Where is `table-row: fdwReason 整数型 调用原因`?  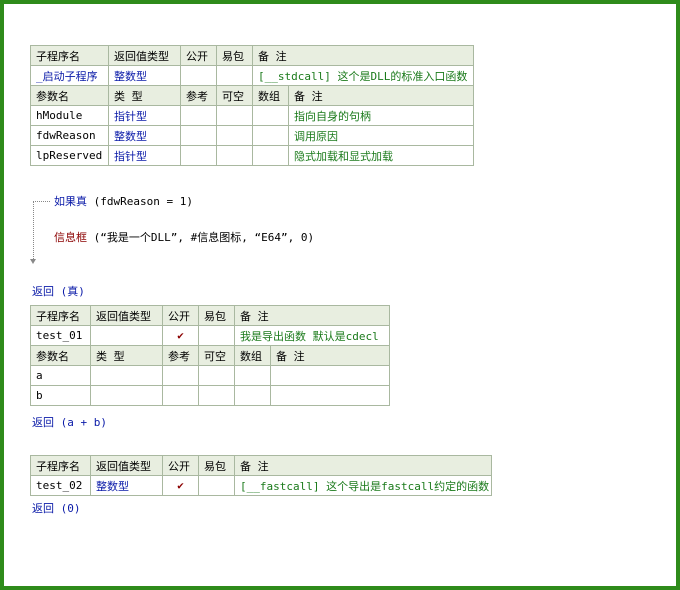
table-row: fdwReason 整数型 调用原因 is located at coordinates (252, 135).